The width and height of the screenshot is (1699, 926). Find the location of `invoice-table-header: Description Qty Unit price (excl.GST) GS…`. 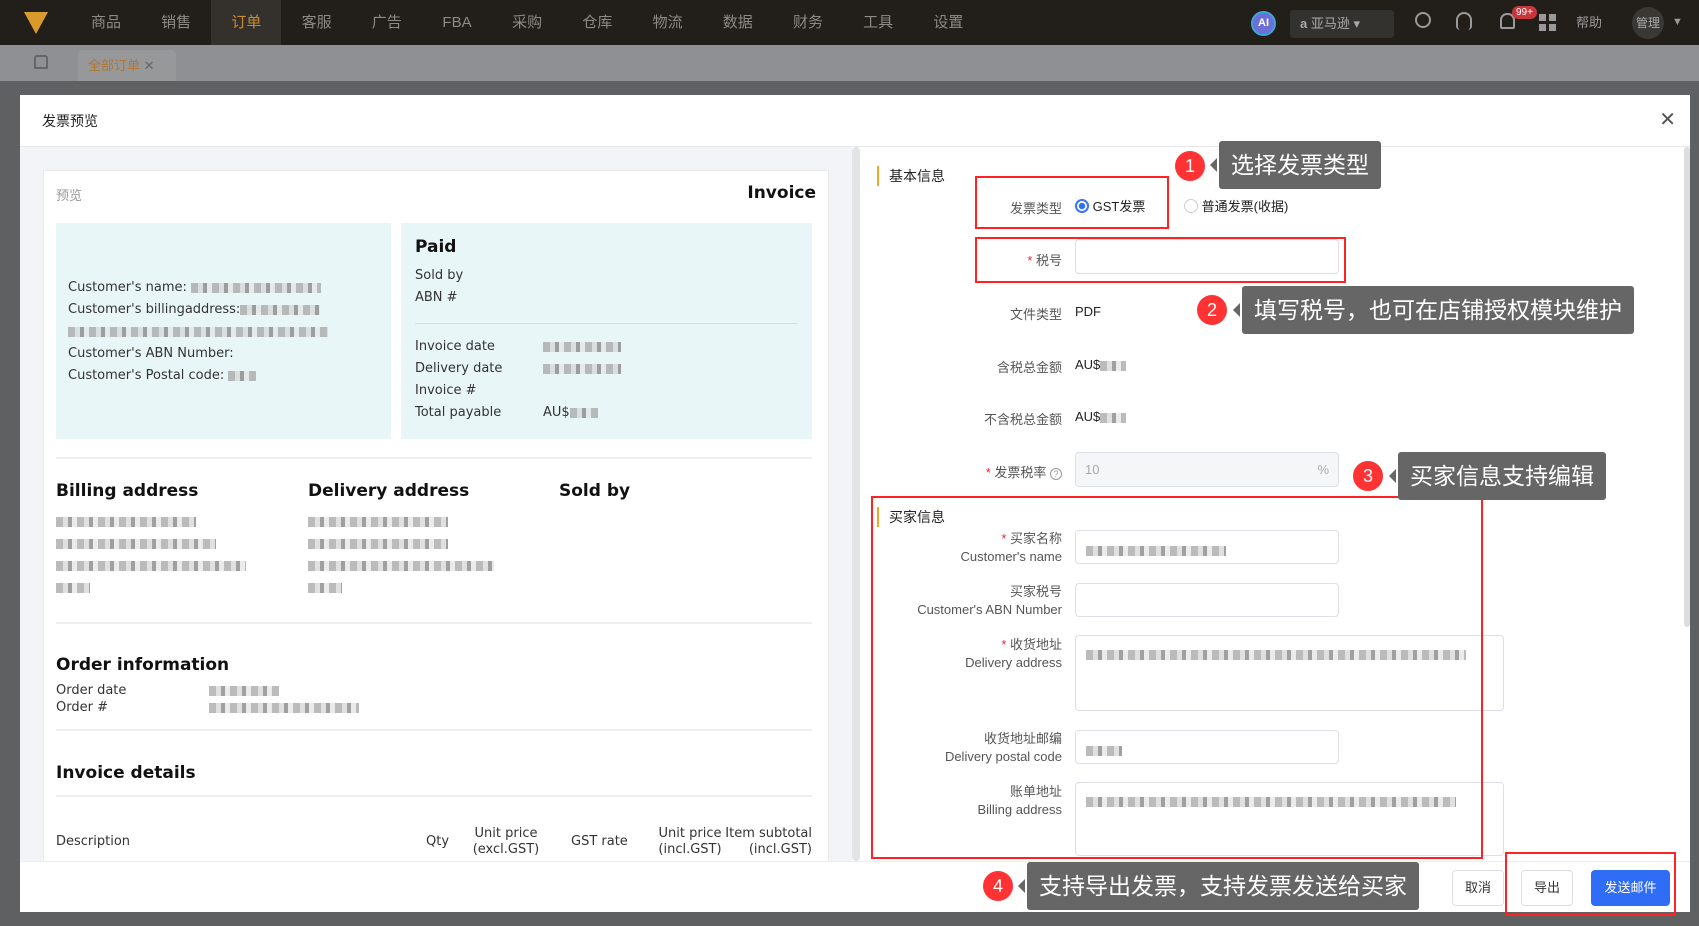

invoice-table-header: Description Qty Unit price (excl.GST) GS… is located at coordinates (434, 843).